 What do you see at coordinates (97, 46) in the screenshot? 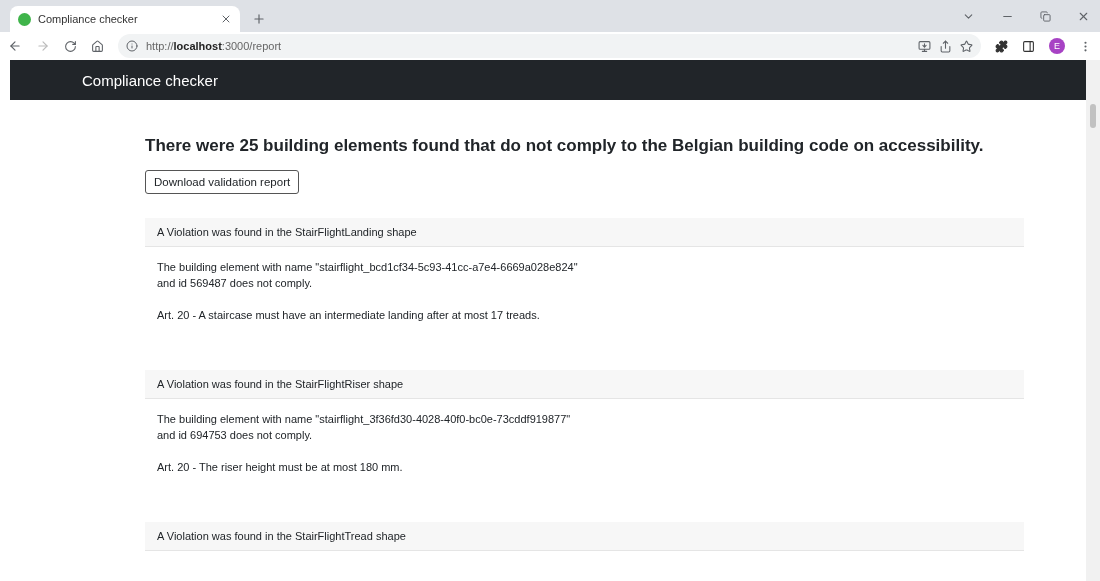
I see `home-icon` at bounding box center [97, 46].